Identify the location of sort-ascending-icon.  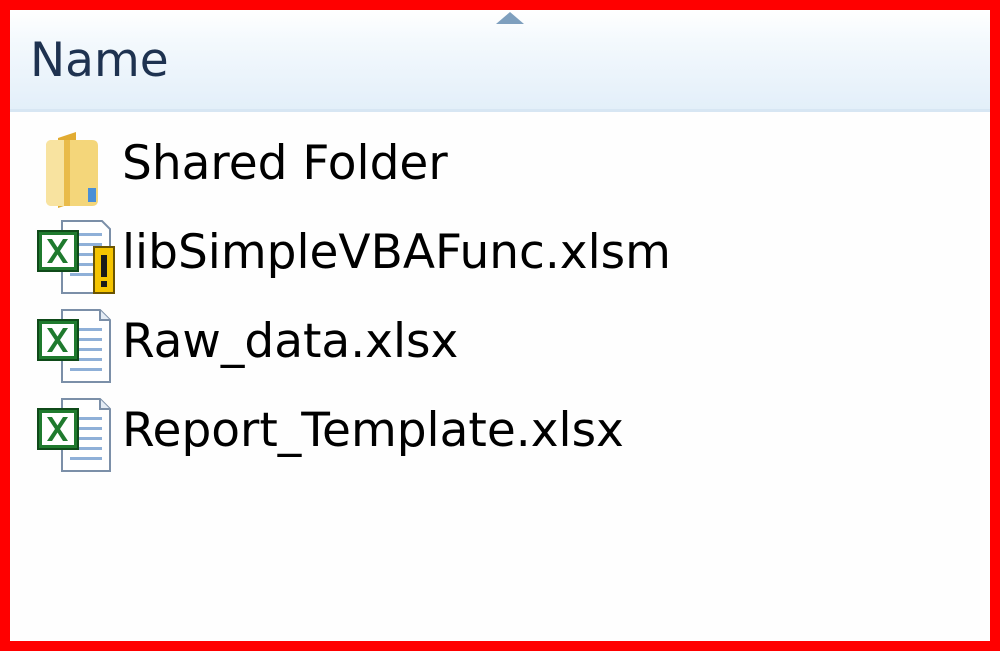
(510, 18).